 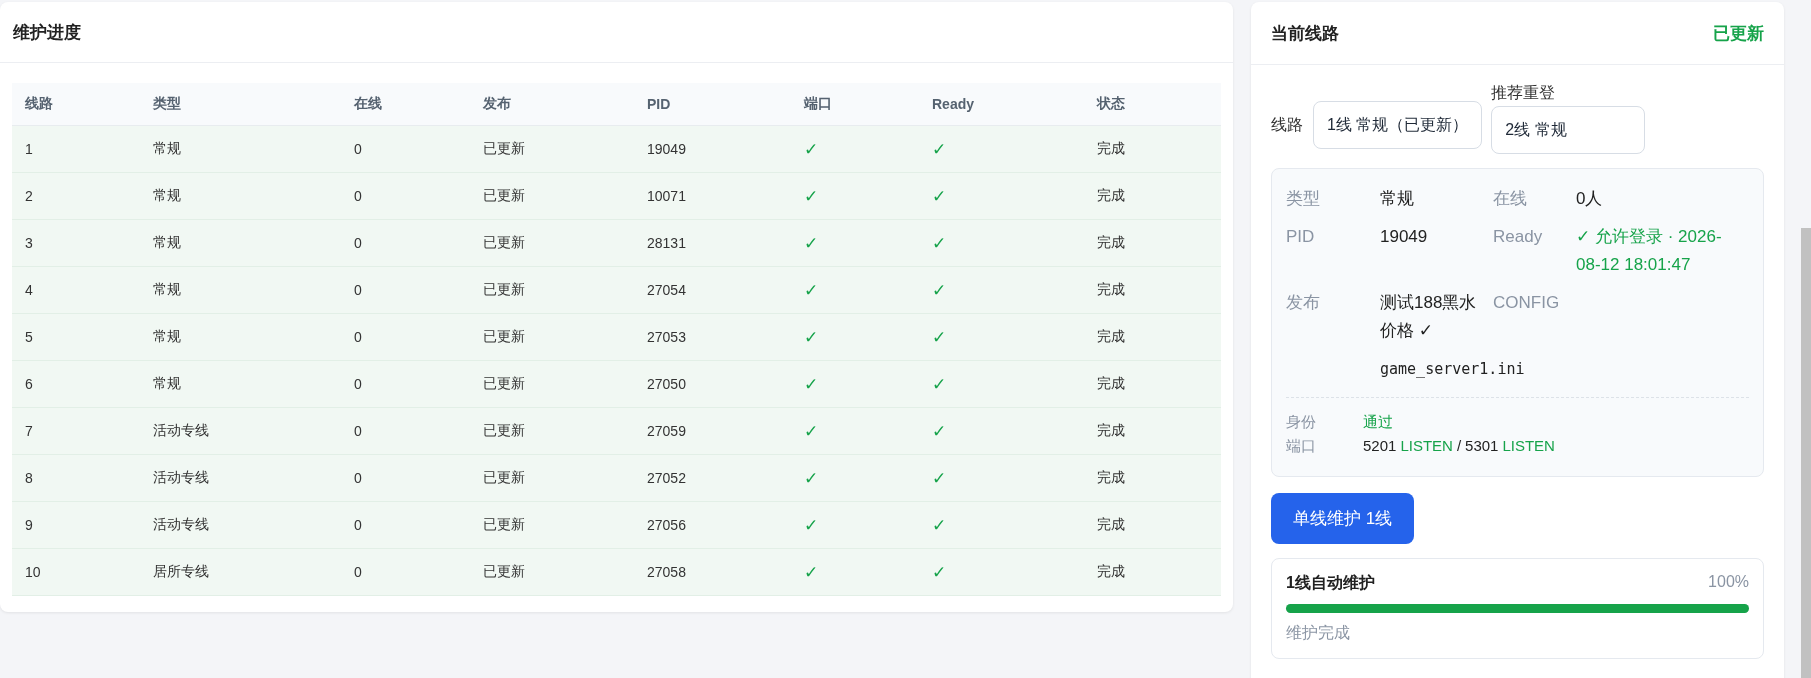 I want to click on column-header: PID, so click(x=659, y=104).